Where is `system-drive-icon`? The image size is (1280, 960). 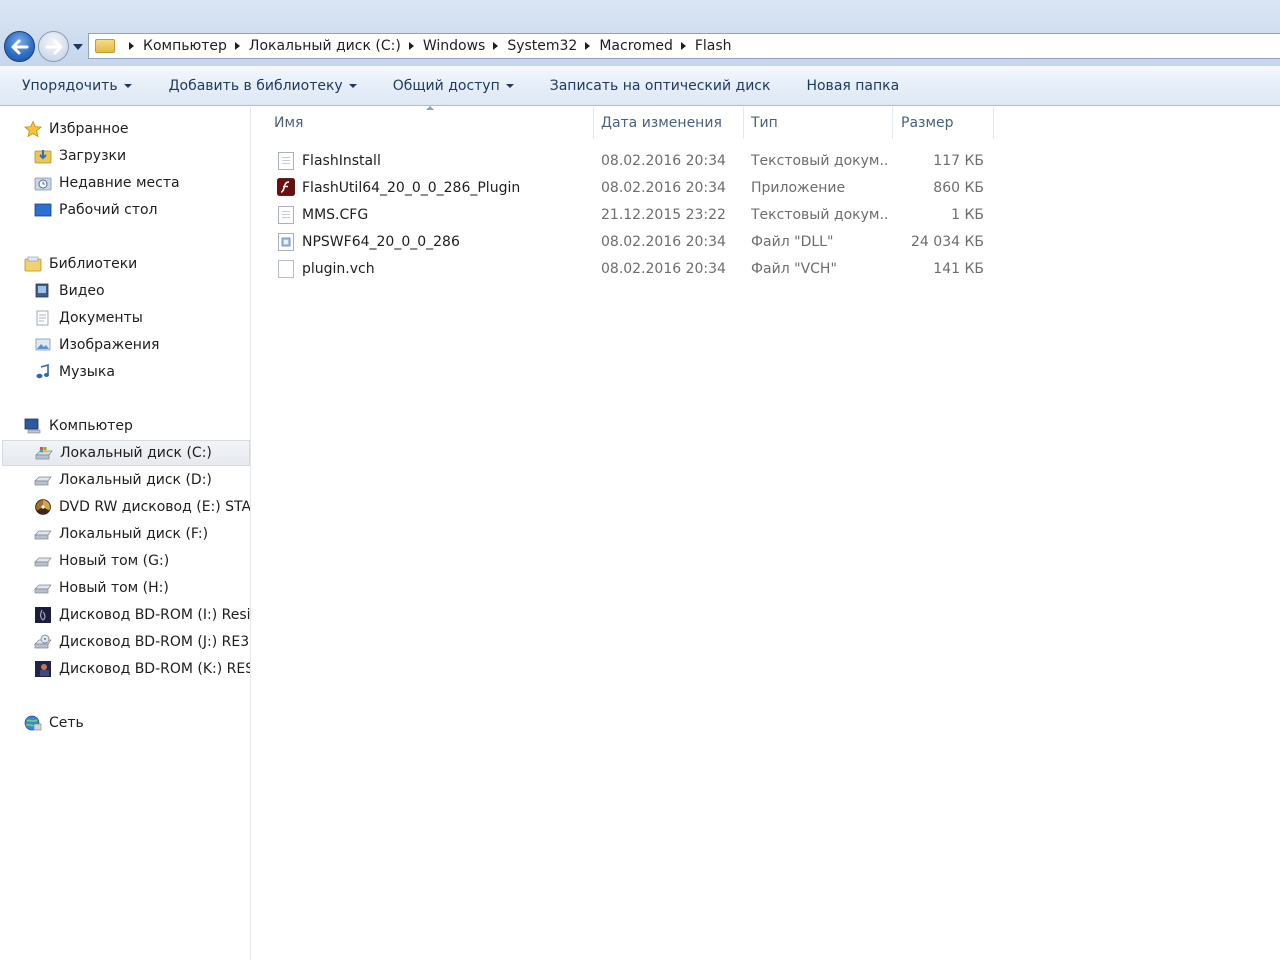
system-drive-icon is located at coordinates (44, 453).